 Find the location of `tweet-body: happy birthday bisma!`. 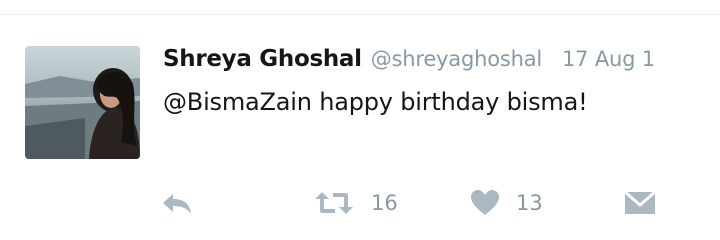

tweet-body: happy birthday bisma! is located at coordinates (449, 102).